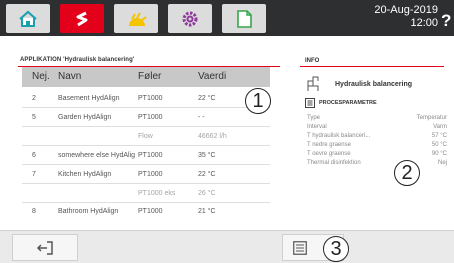  I want to click on exit-arrow-icon, so click(44, 247).